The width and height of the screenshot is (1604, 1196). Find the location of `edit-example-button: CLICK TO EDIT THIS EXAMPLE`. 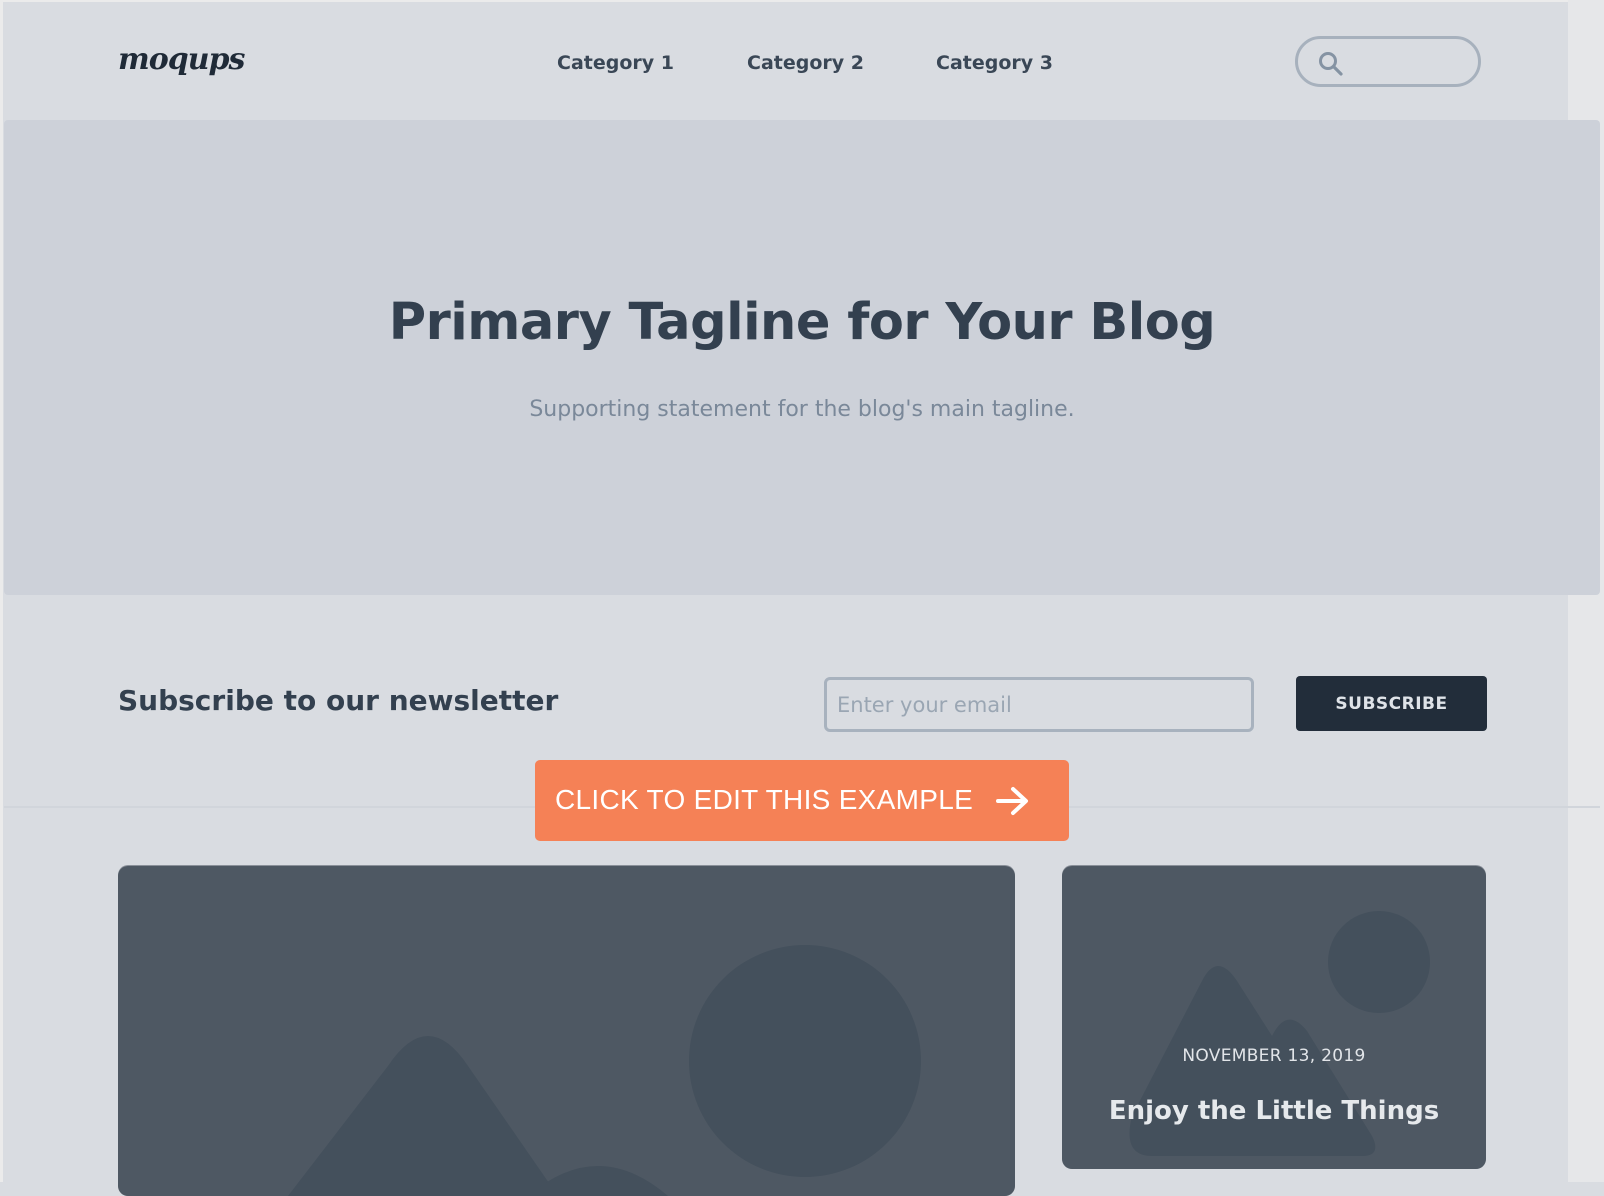

edit-example-button: CLICK TO EDIT THIS EXAMPLE is located at coordinates (802, 800).